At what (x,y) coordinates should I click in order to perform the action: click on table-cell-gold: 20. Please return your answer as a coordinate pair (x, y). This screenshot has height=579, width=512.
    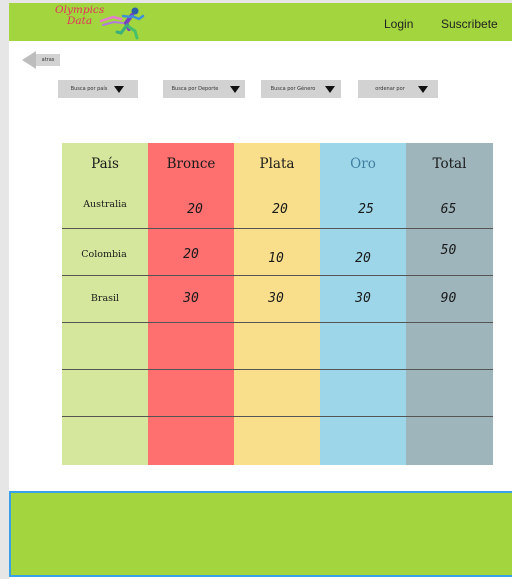
    Looking at the image, I should click on (363, 258).